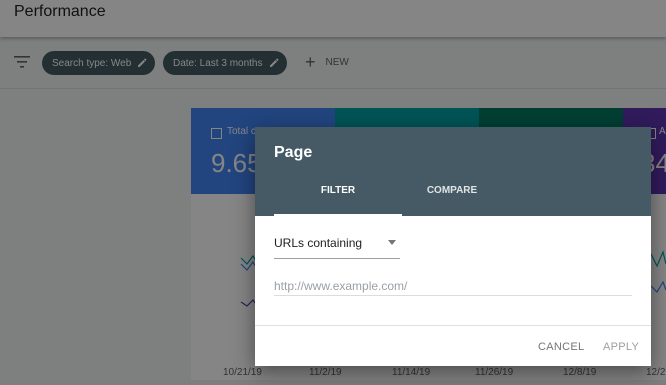  What do you see at coordinates (338, 215) in the screenshot?
I see `active-tab-indicator` at bounding box center [338, 215].